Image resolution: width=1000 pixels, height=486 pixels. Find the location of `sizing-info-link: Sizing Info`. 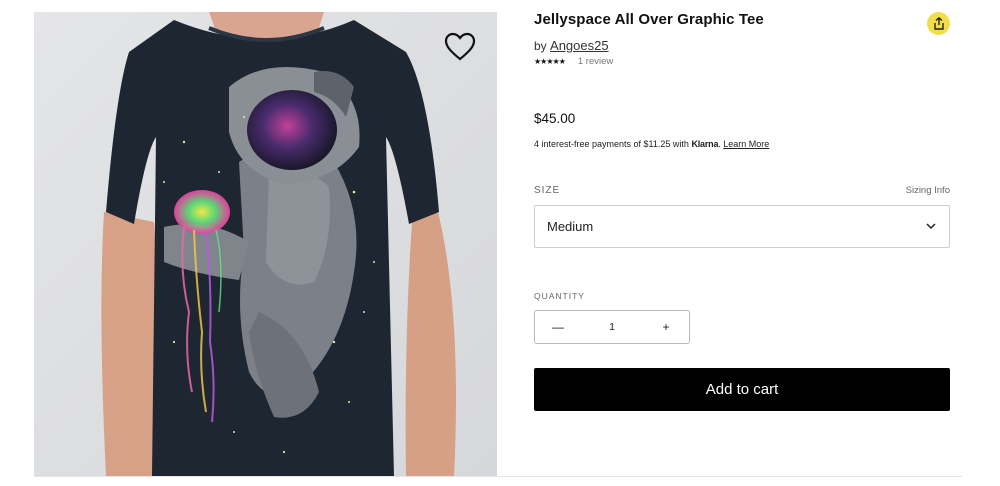

sizing-info-link: Sizing Info is located at coordinates (928, 190).